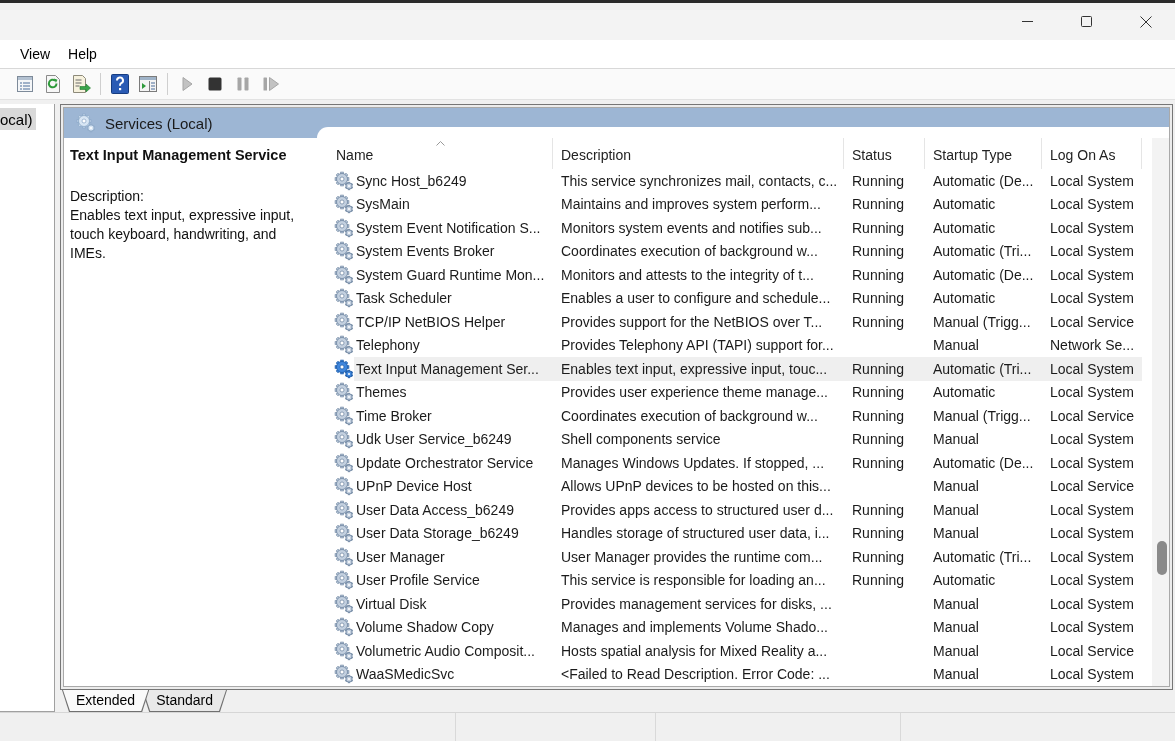  Describe the element at coordinates (748, 510) in the screenshot. I see `service-row: User Data Access_b6249 Provides apps access to structured user d... Running Manual Local System` at that location.